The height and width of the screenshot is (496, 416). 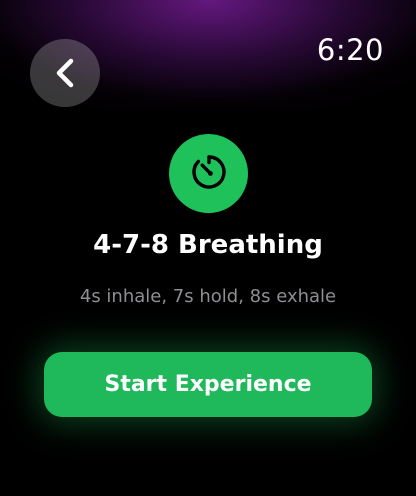 I want to click on exercise-icon-badge, so click(x=208, y=173).